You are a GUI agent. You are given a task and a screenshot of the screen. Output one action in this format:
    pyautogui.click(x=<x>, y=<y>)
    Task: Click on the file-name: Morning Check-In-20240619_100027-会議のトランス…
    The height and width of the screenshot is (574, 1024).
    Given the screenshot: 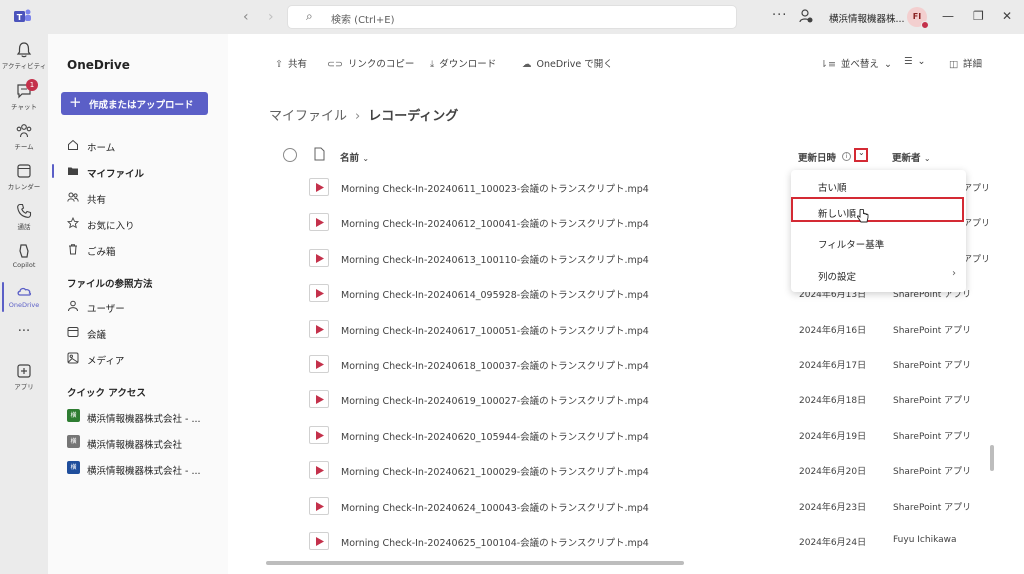 What is the action you would take?
    pyautogui.click(x=495, y=400)
    